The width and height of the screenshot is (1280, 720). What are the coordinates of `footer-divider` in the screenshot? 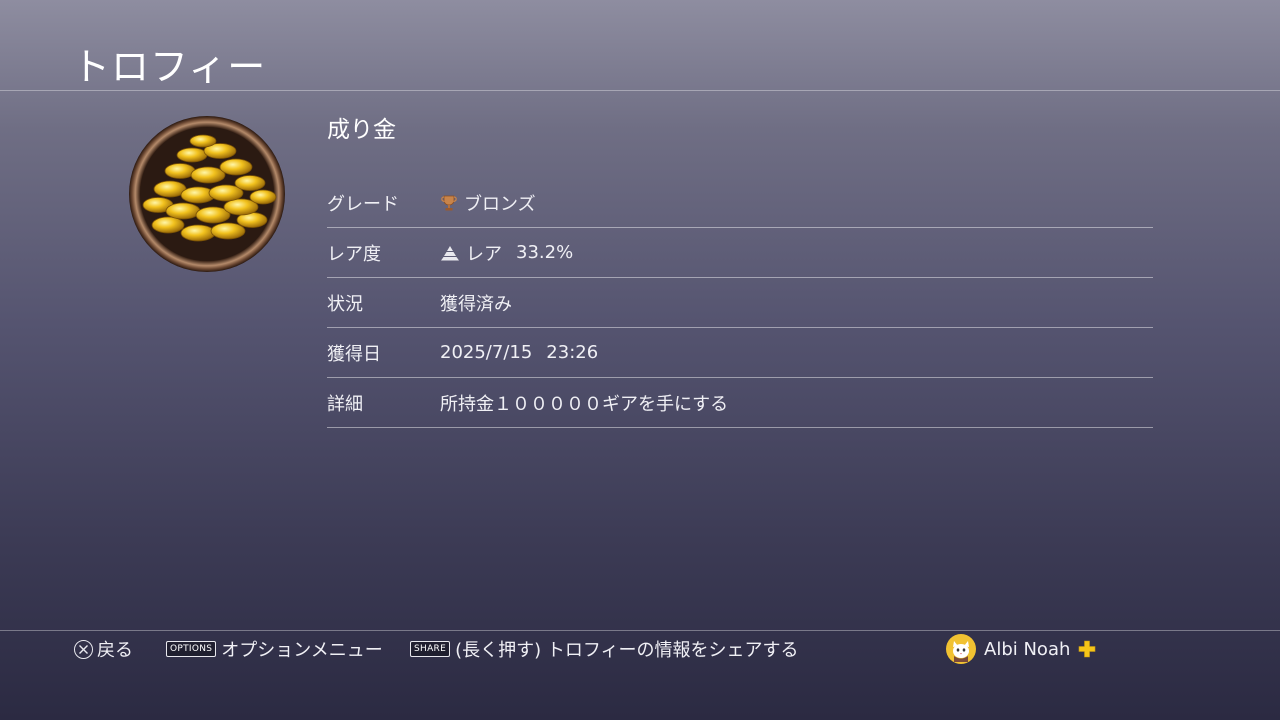 It's located at (640, 630).